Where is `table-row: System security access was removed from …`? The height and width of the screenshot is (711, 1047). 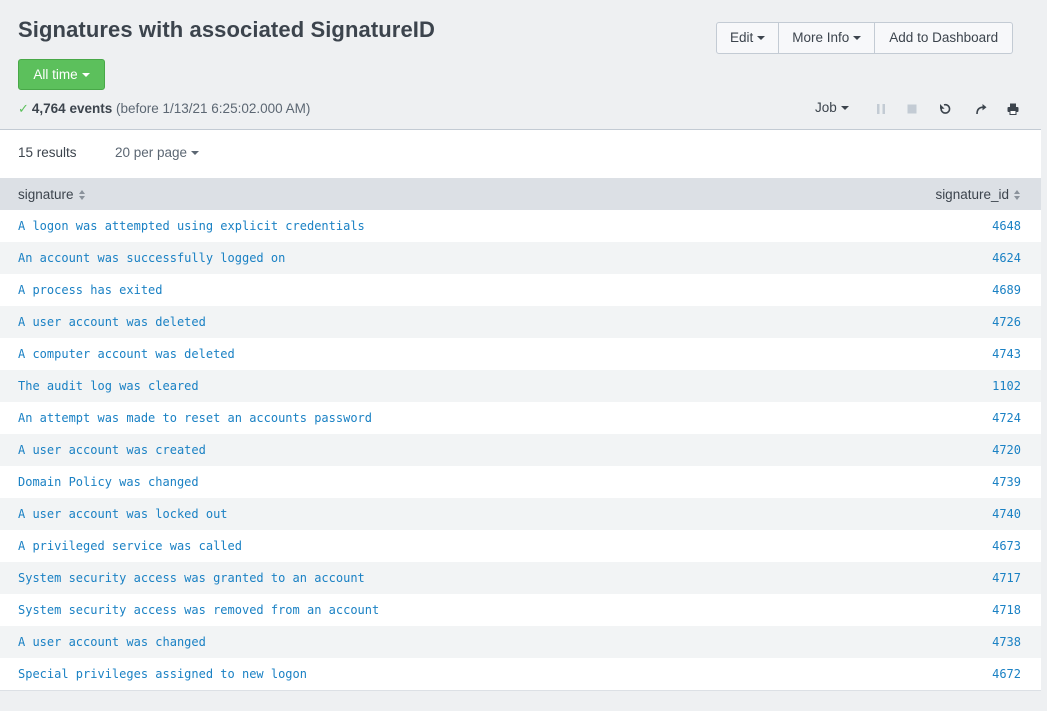
table-row: System security access was removed from … is located at coordinates (520, 610).